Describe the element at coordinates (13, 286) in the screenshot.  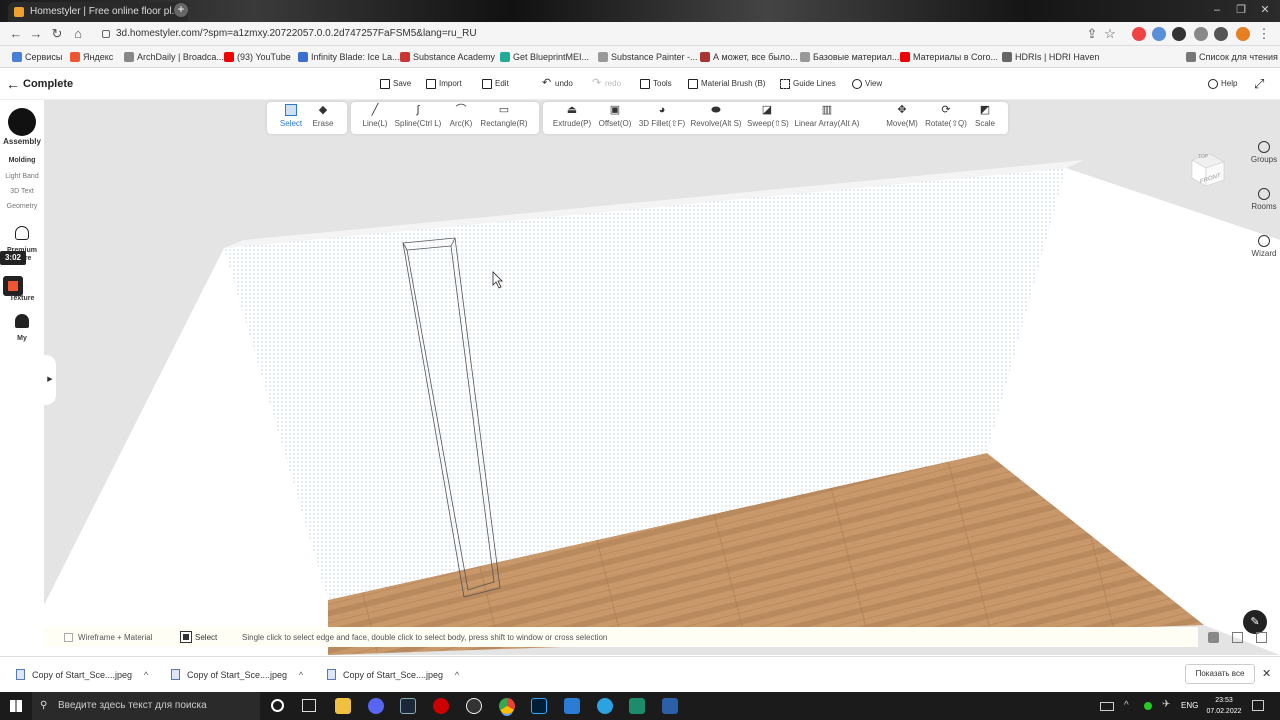
I see `record-stop-button` at that location.